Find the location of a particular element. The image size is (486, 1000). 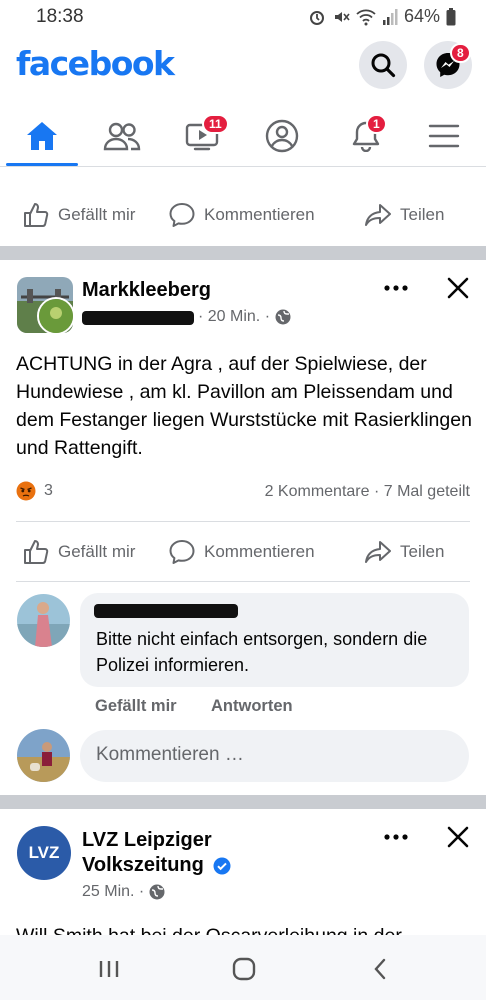

recents-button is located at coordinates (109, 969).